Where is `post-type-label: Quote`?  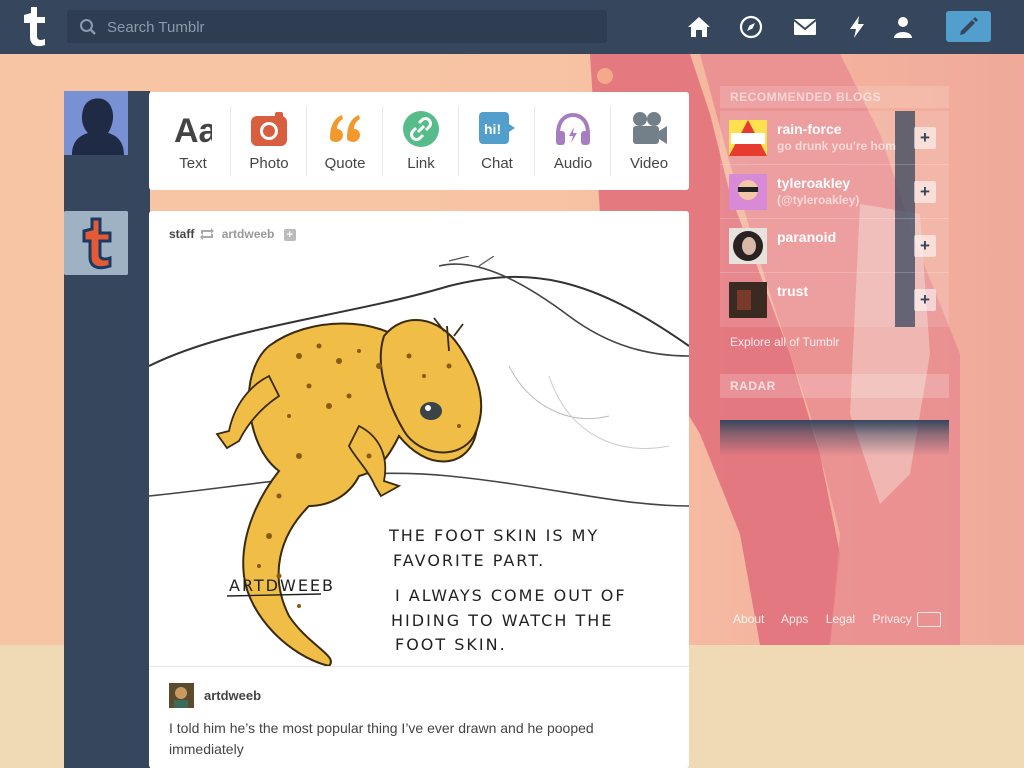 post-type-label: Quote is located at coordinates (345, 163).